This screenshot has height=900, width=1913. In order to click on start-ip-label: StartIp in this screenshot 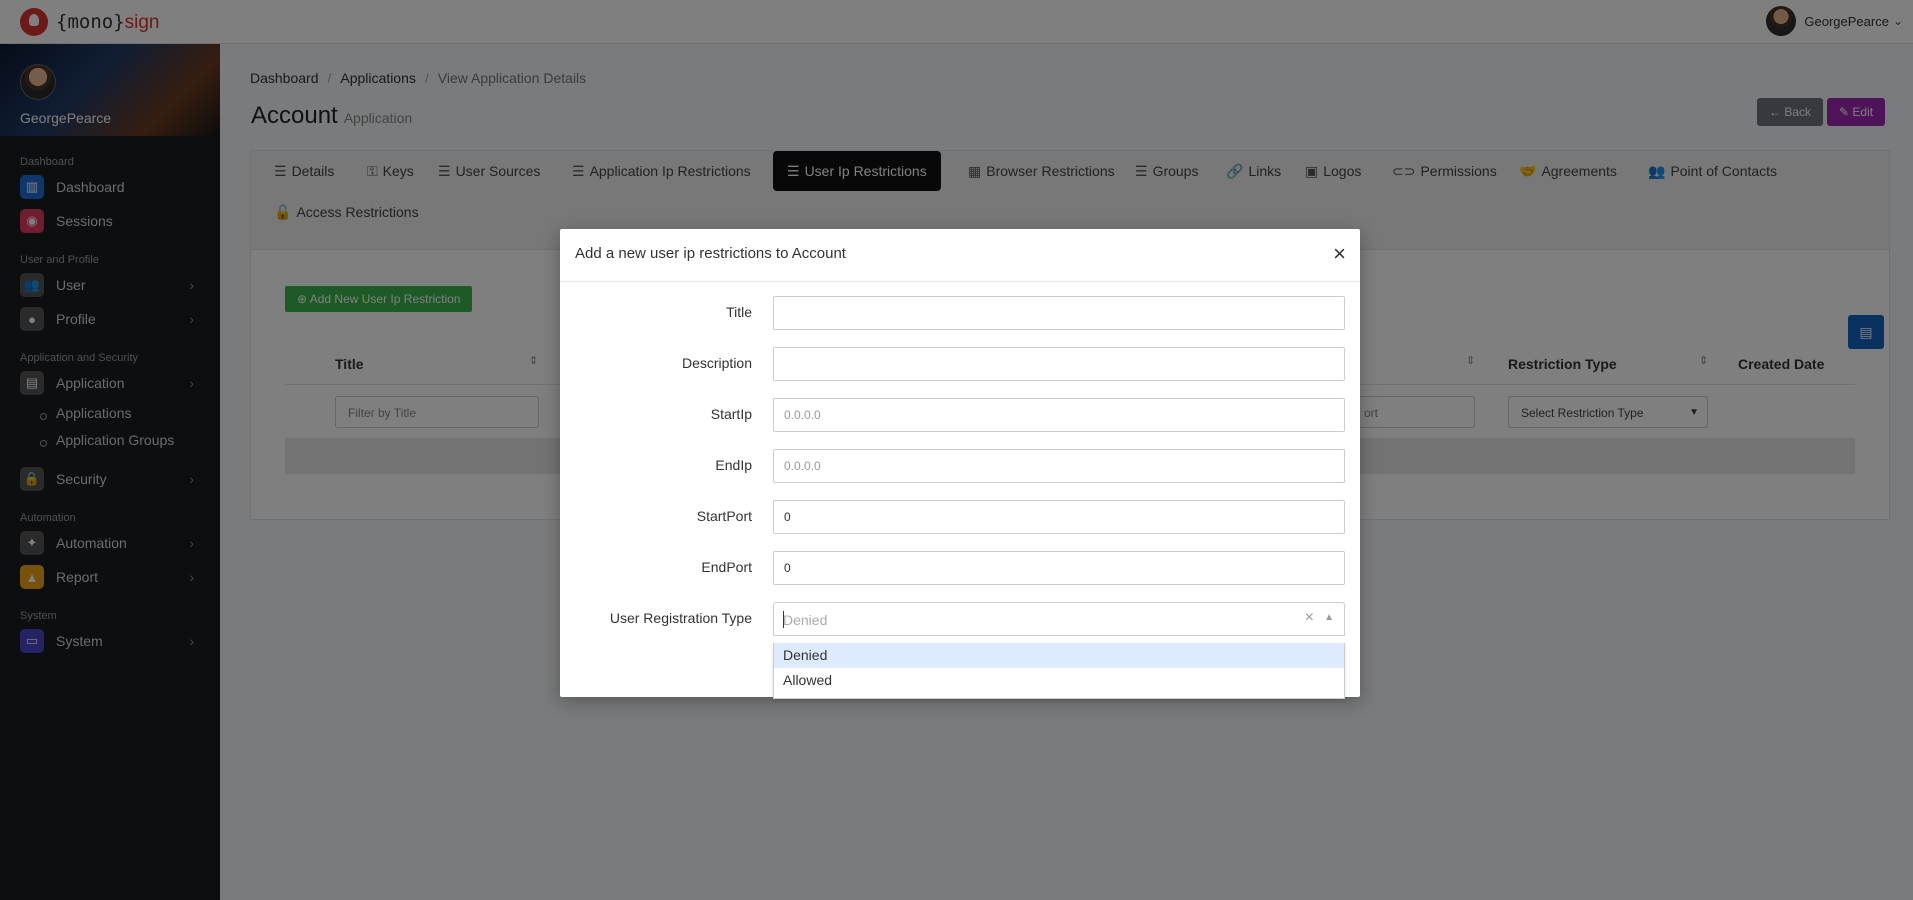, I will do `click(731, 414)`.